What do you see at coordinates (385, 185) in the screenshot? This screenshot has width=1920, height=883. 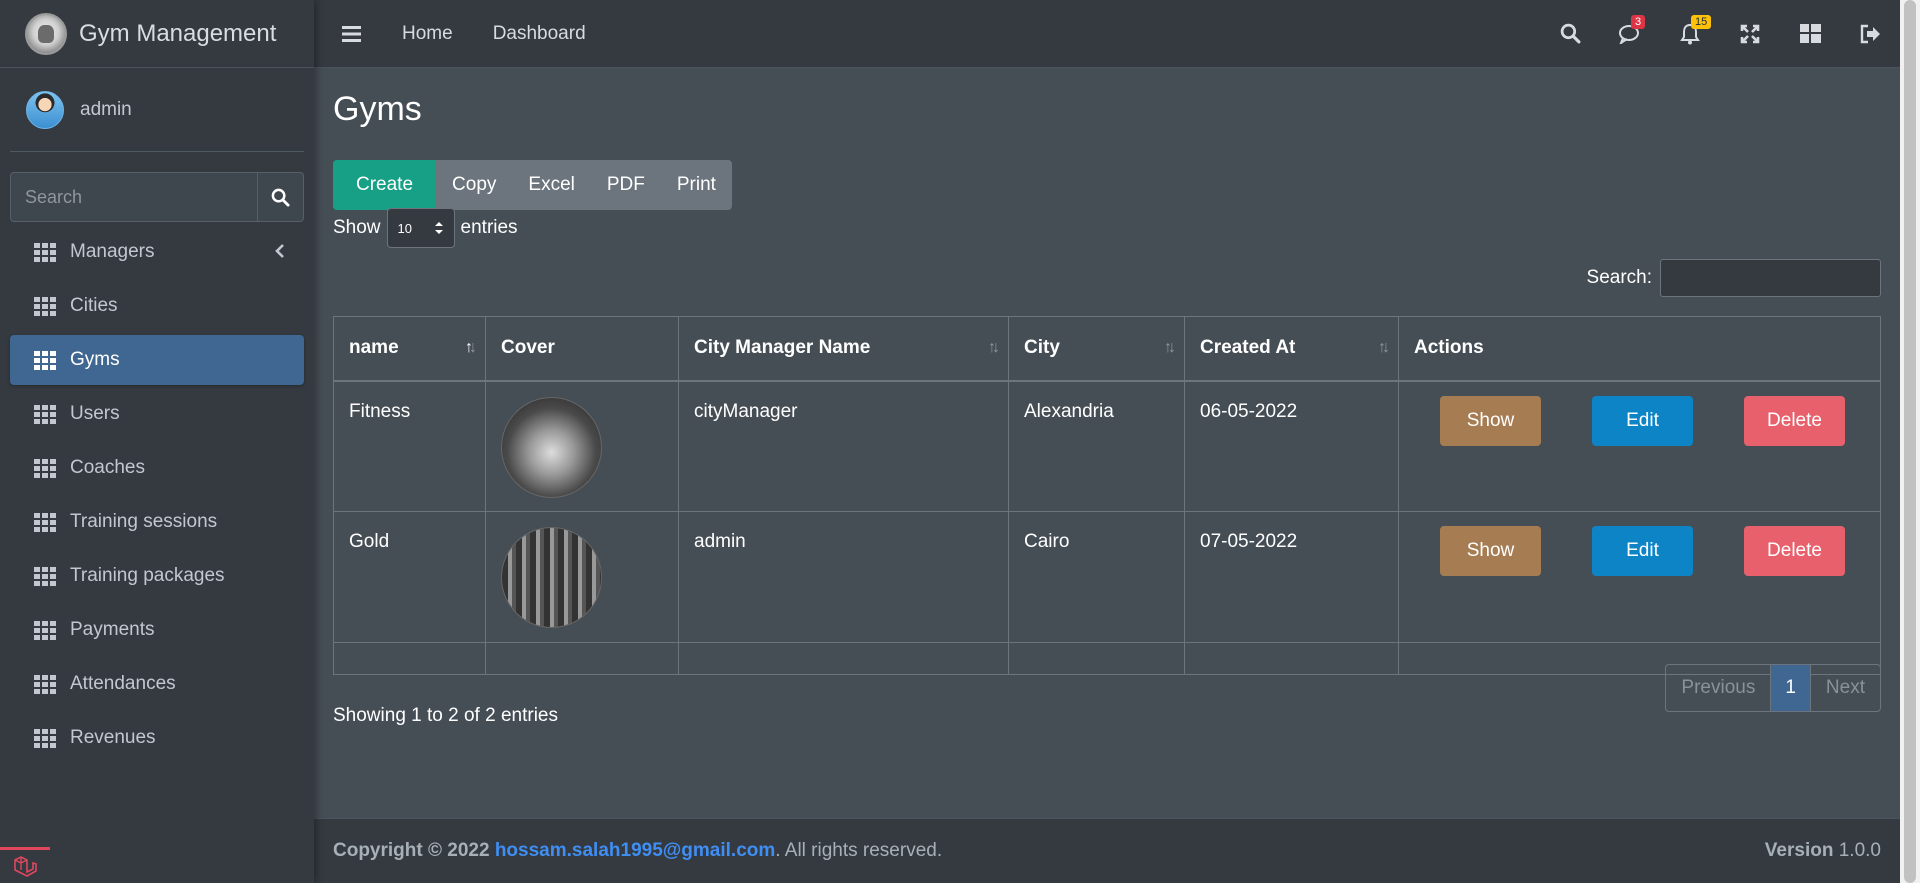 I see `create-button: Create` at bounding box center [385, 185].